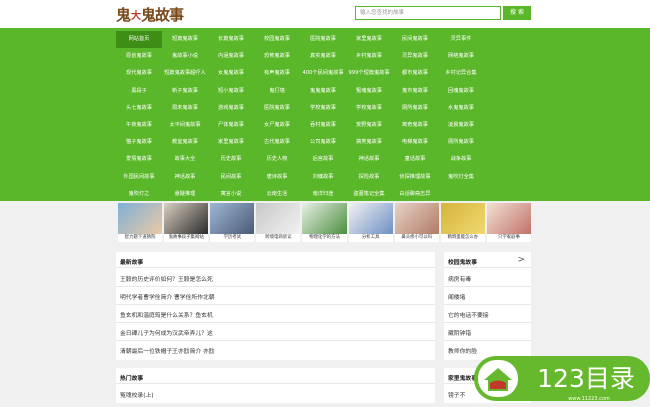 The height and width of the screenshot is (407, 650). What do you see at coordinates (415, 73) in the screenshot?
I see `nav-item: 都市鬼故事` at bounding box center [415, 73].